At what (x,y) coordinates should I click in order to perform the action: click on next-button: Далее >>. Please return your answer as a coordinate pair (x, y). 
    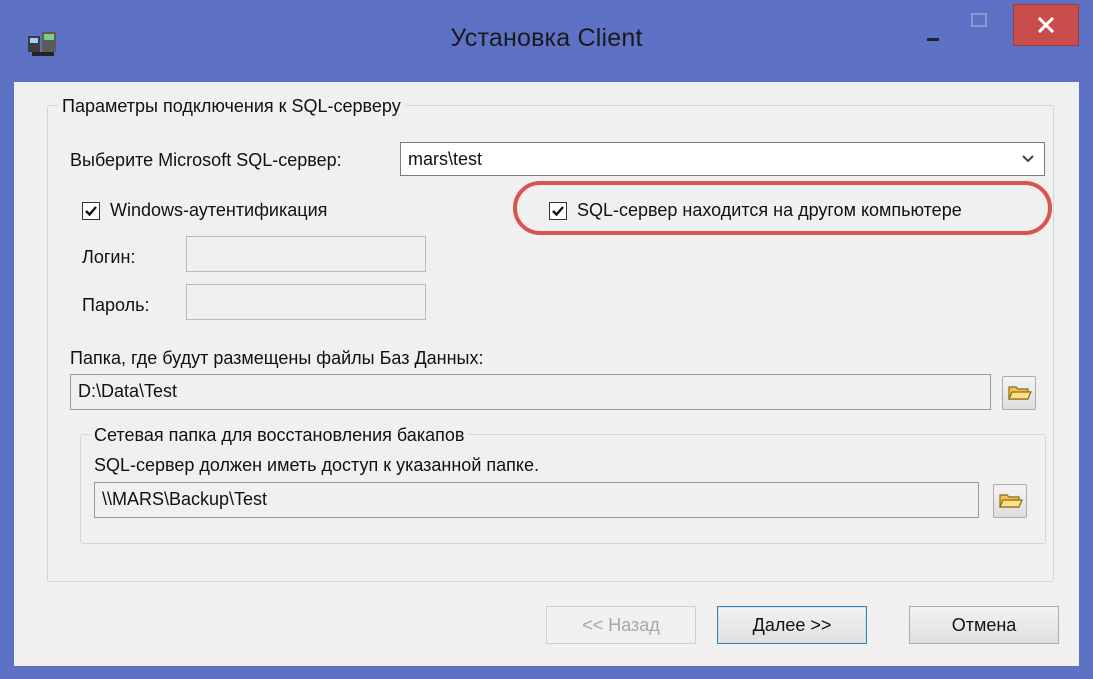
    Looking at the image, I should click on (792, 625).